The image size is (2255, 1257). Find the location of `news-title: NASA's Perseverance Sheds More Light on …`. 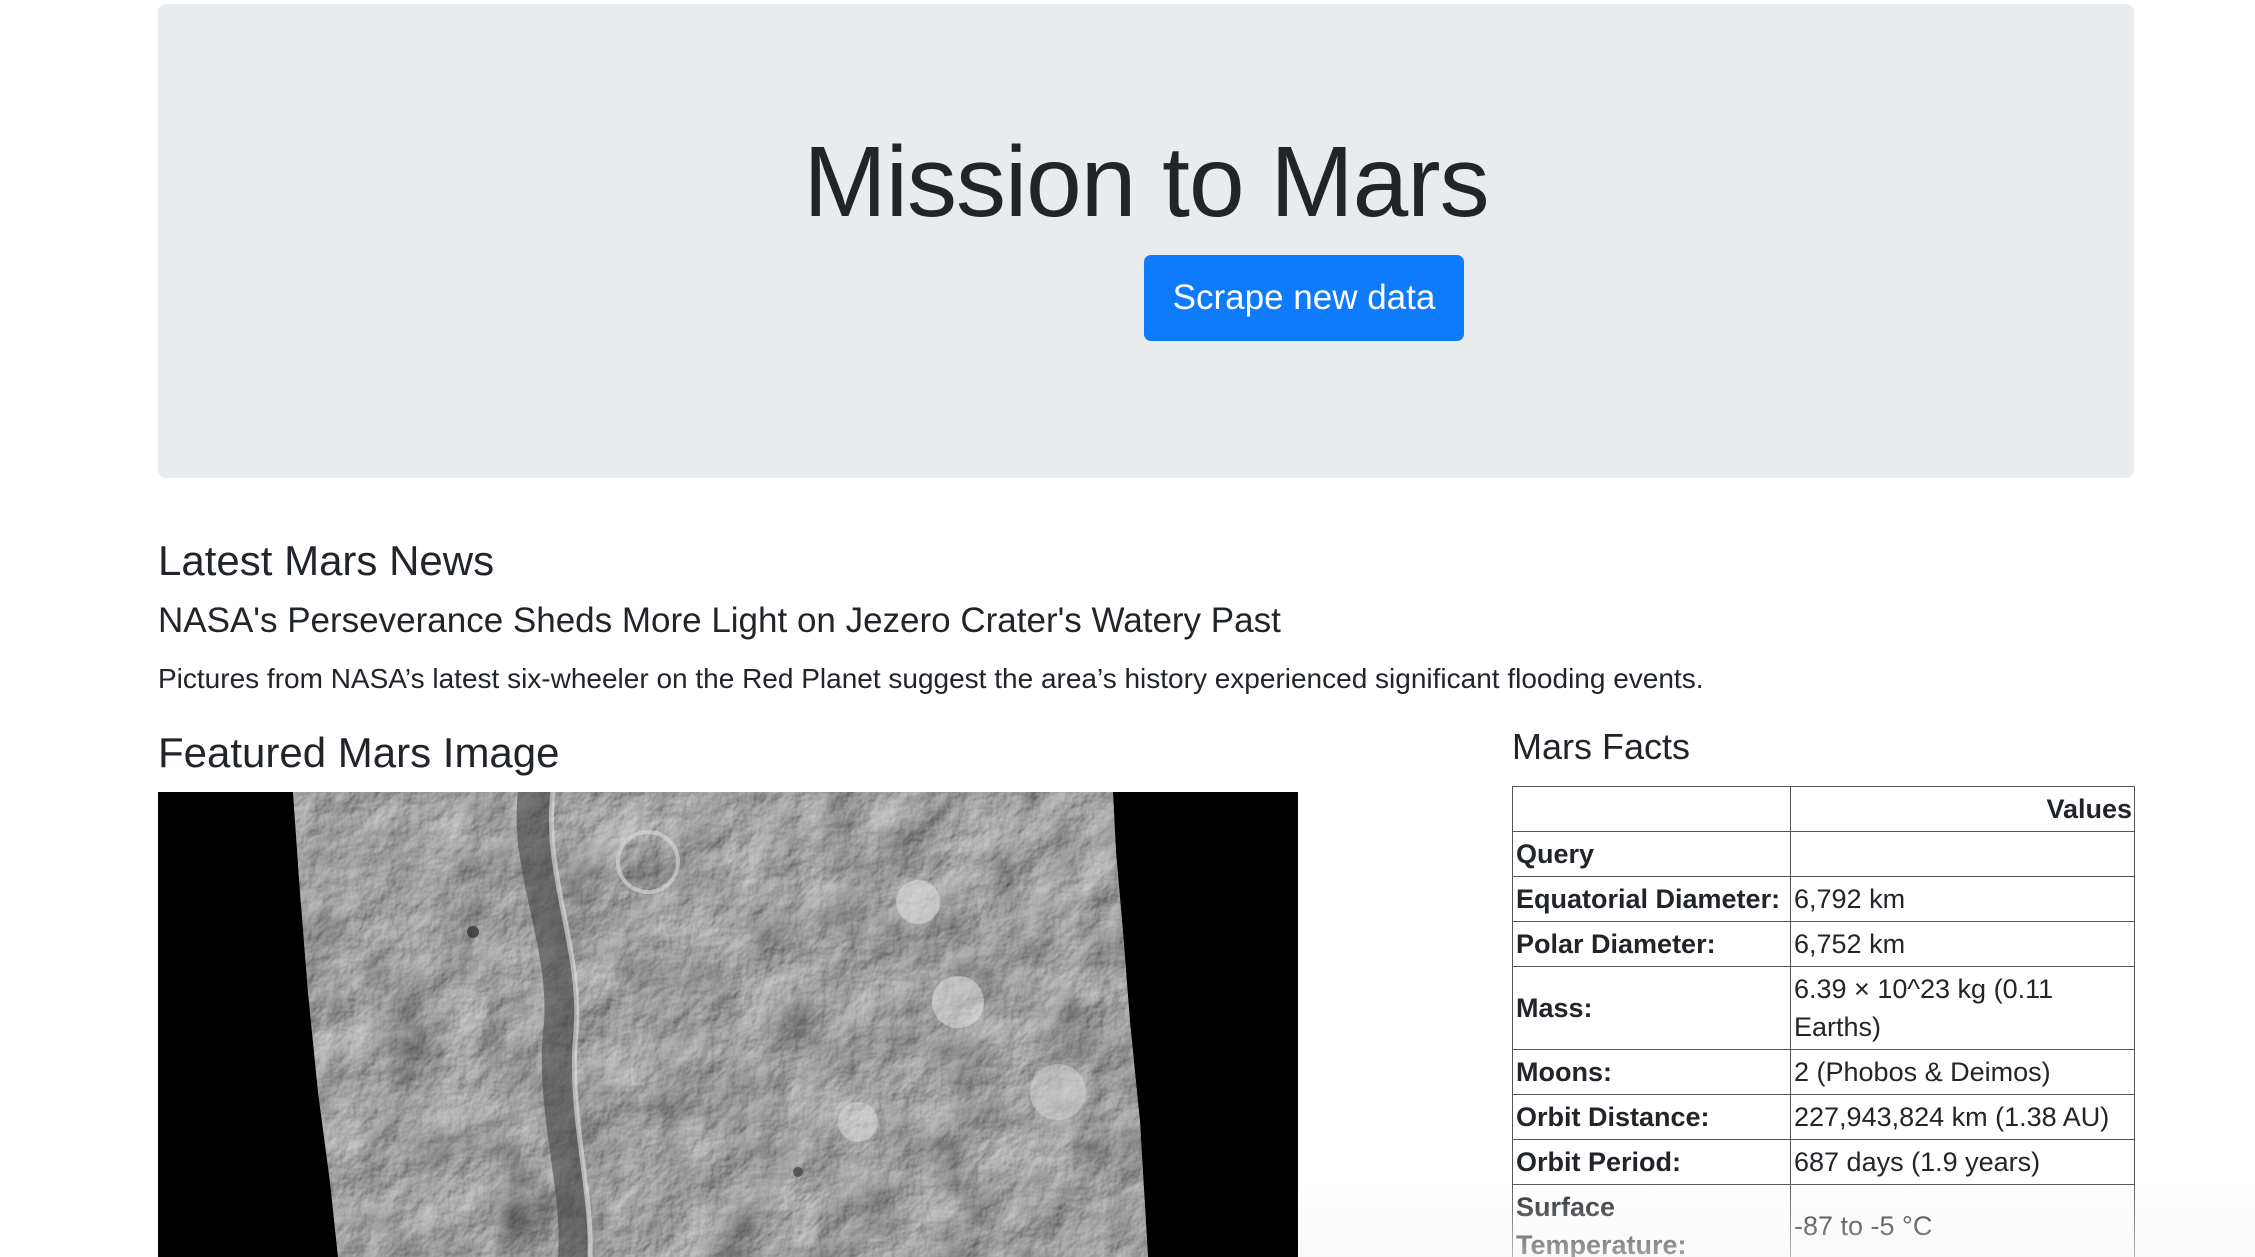

news-title: NASA's Perseverance Sheds More Light on … is located at coordinates (719, 620).